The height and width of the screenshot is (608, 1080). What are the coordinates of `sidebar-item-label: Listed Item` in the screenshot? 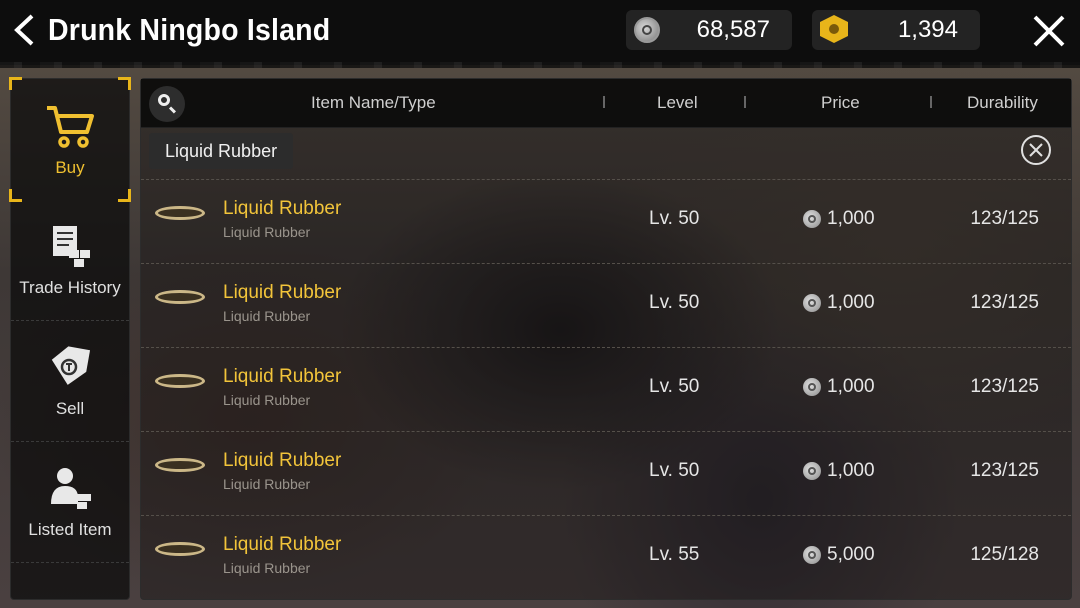 It's located at (70, 529).